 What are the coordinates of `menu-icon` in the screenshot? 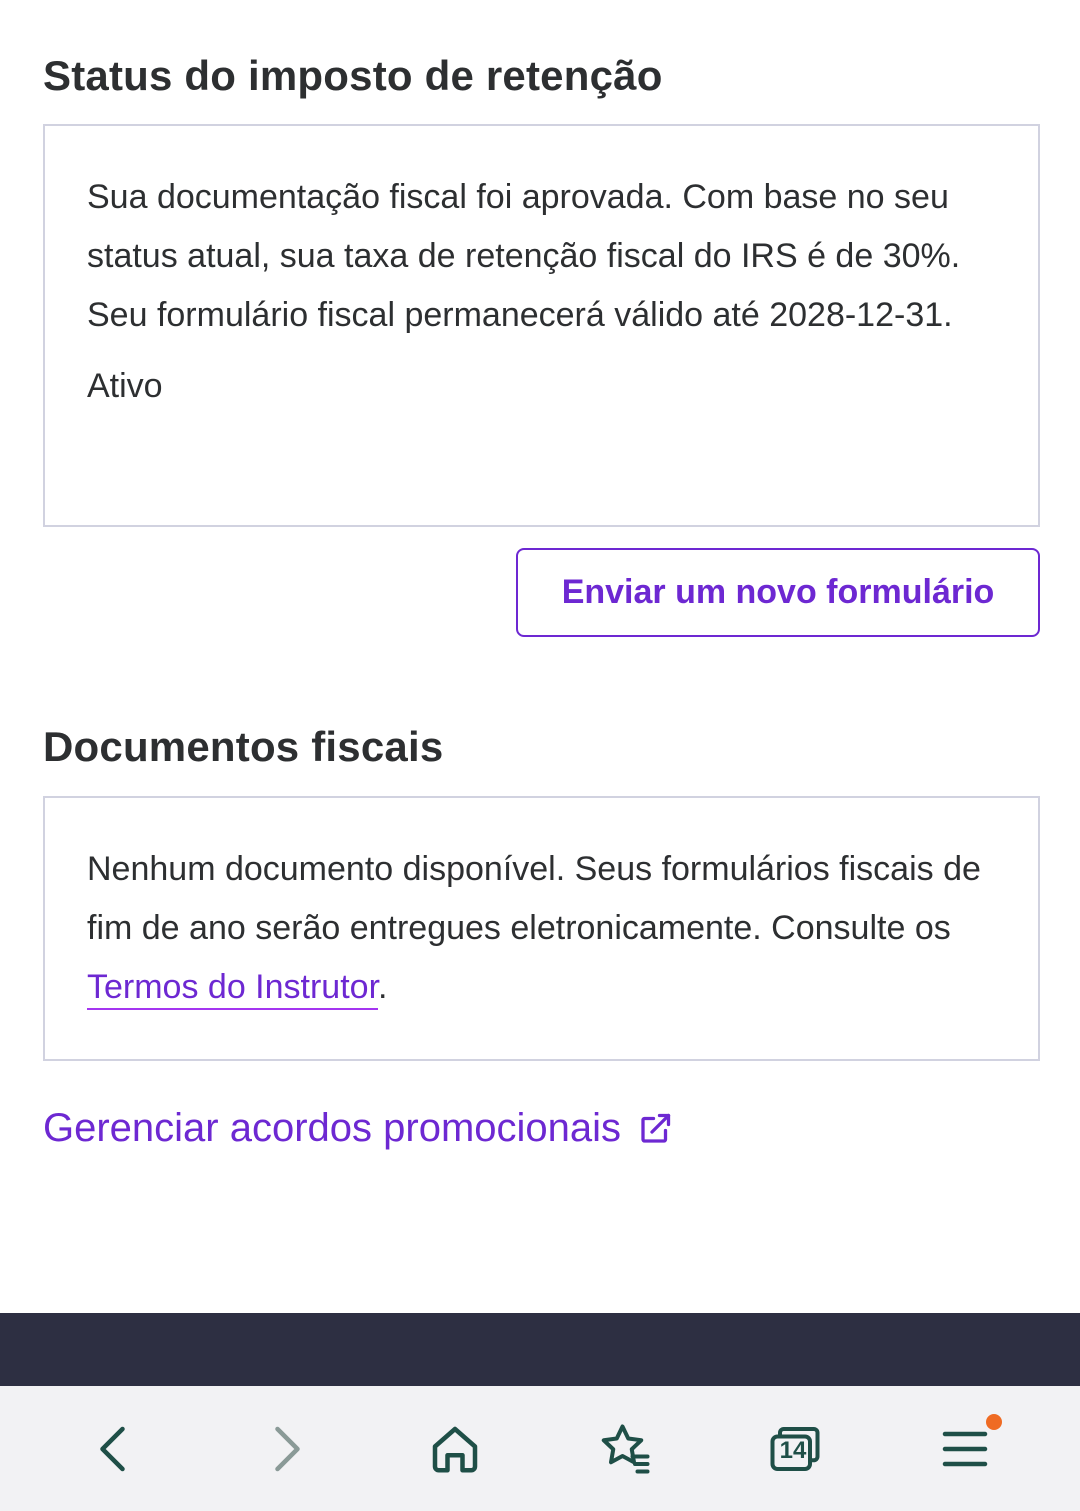 It's located at (965, 1448).